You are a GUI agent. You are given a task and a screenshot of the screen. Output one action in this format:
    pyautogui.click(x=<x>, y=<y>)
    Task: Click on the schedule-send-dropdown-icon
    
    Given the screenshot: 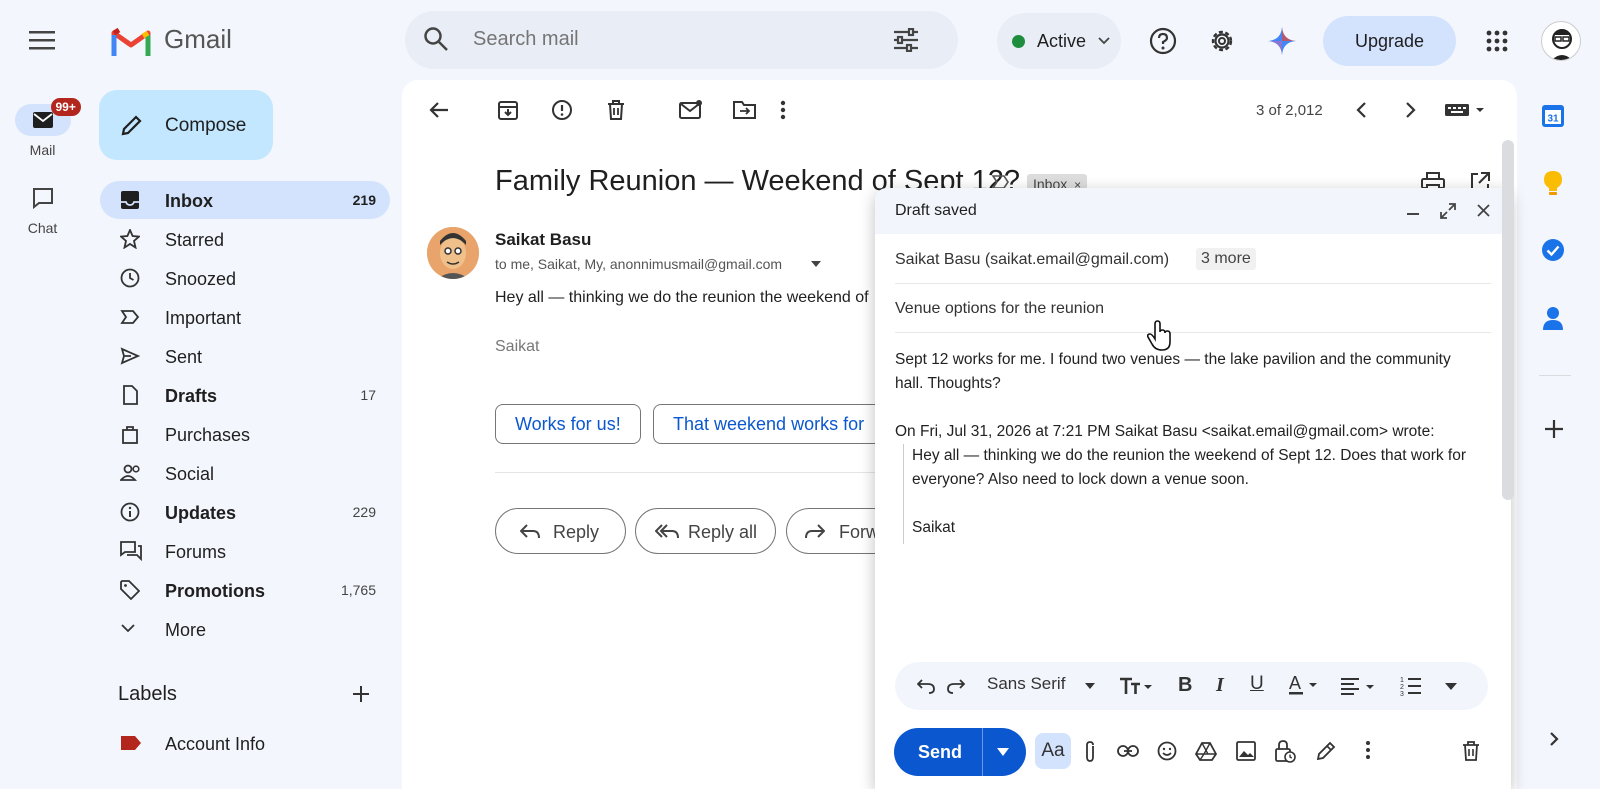 What is the action you would take?
    pyautogui.click(x=1003, y=752)
    